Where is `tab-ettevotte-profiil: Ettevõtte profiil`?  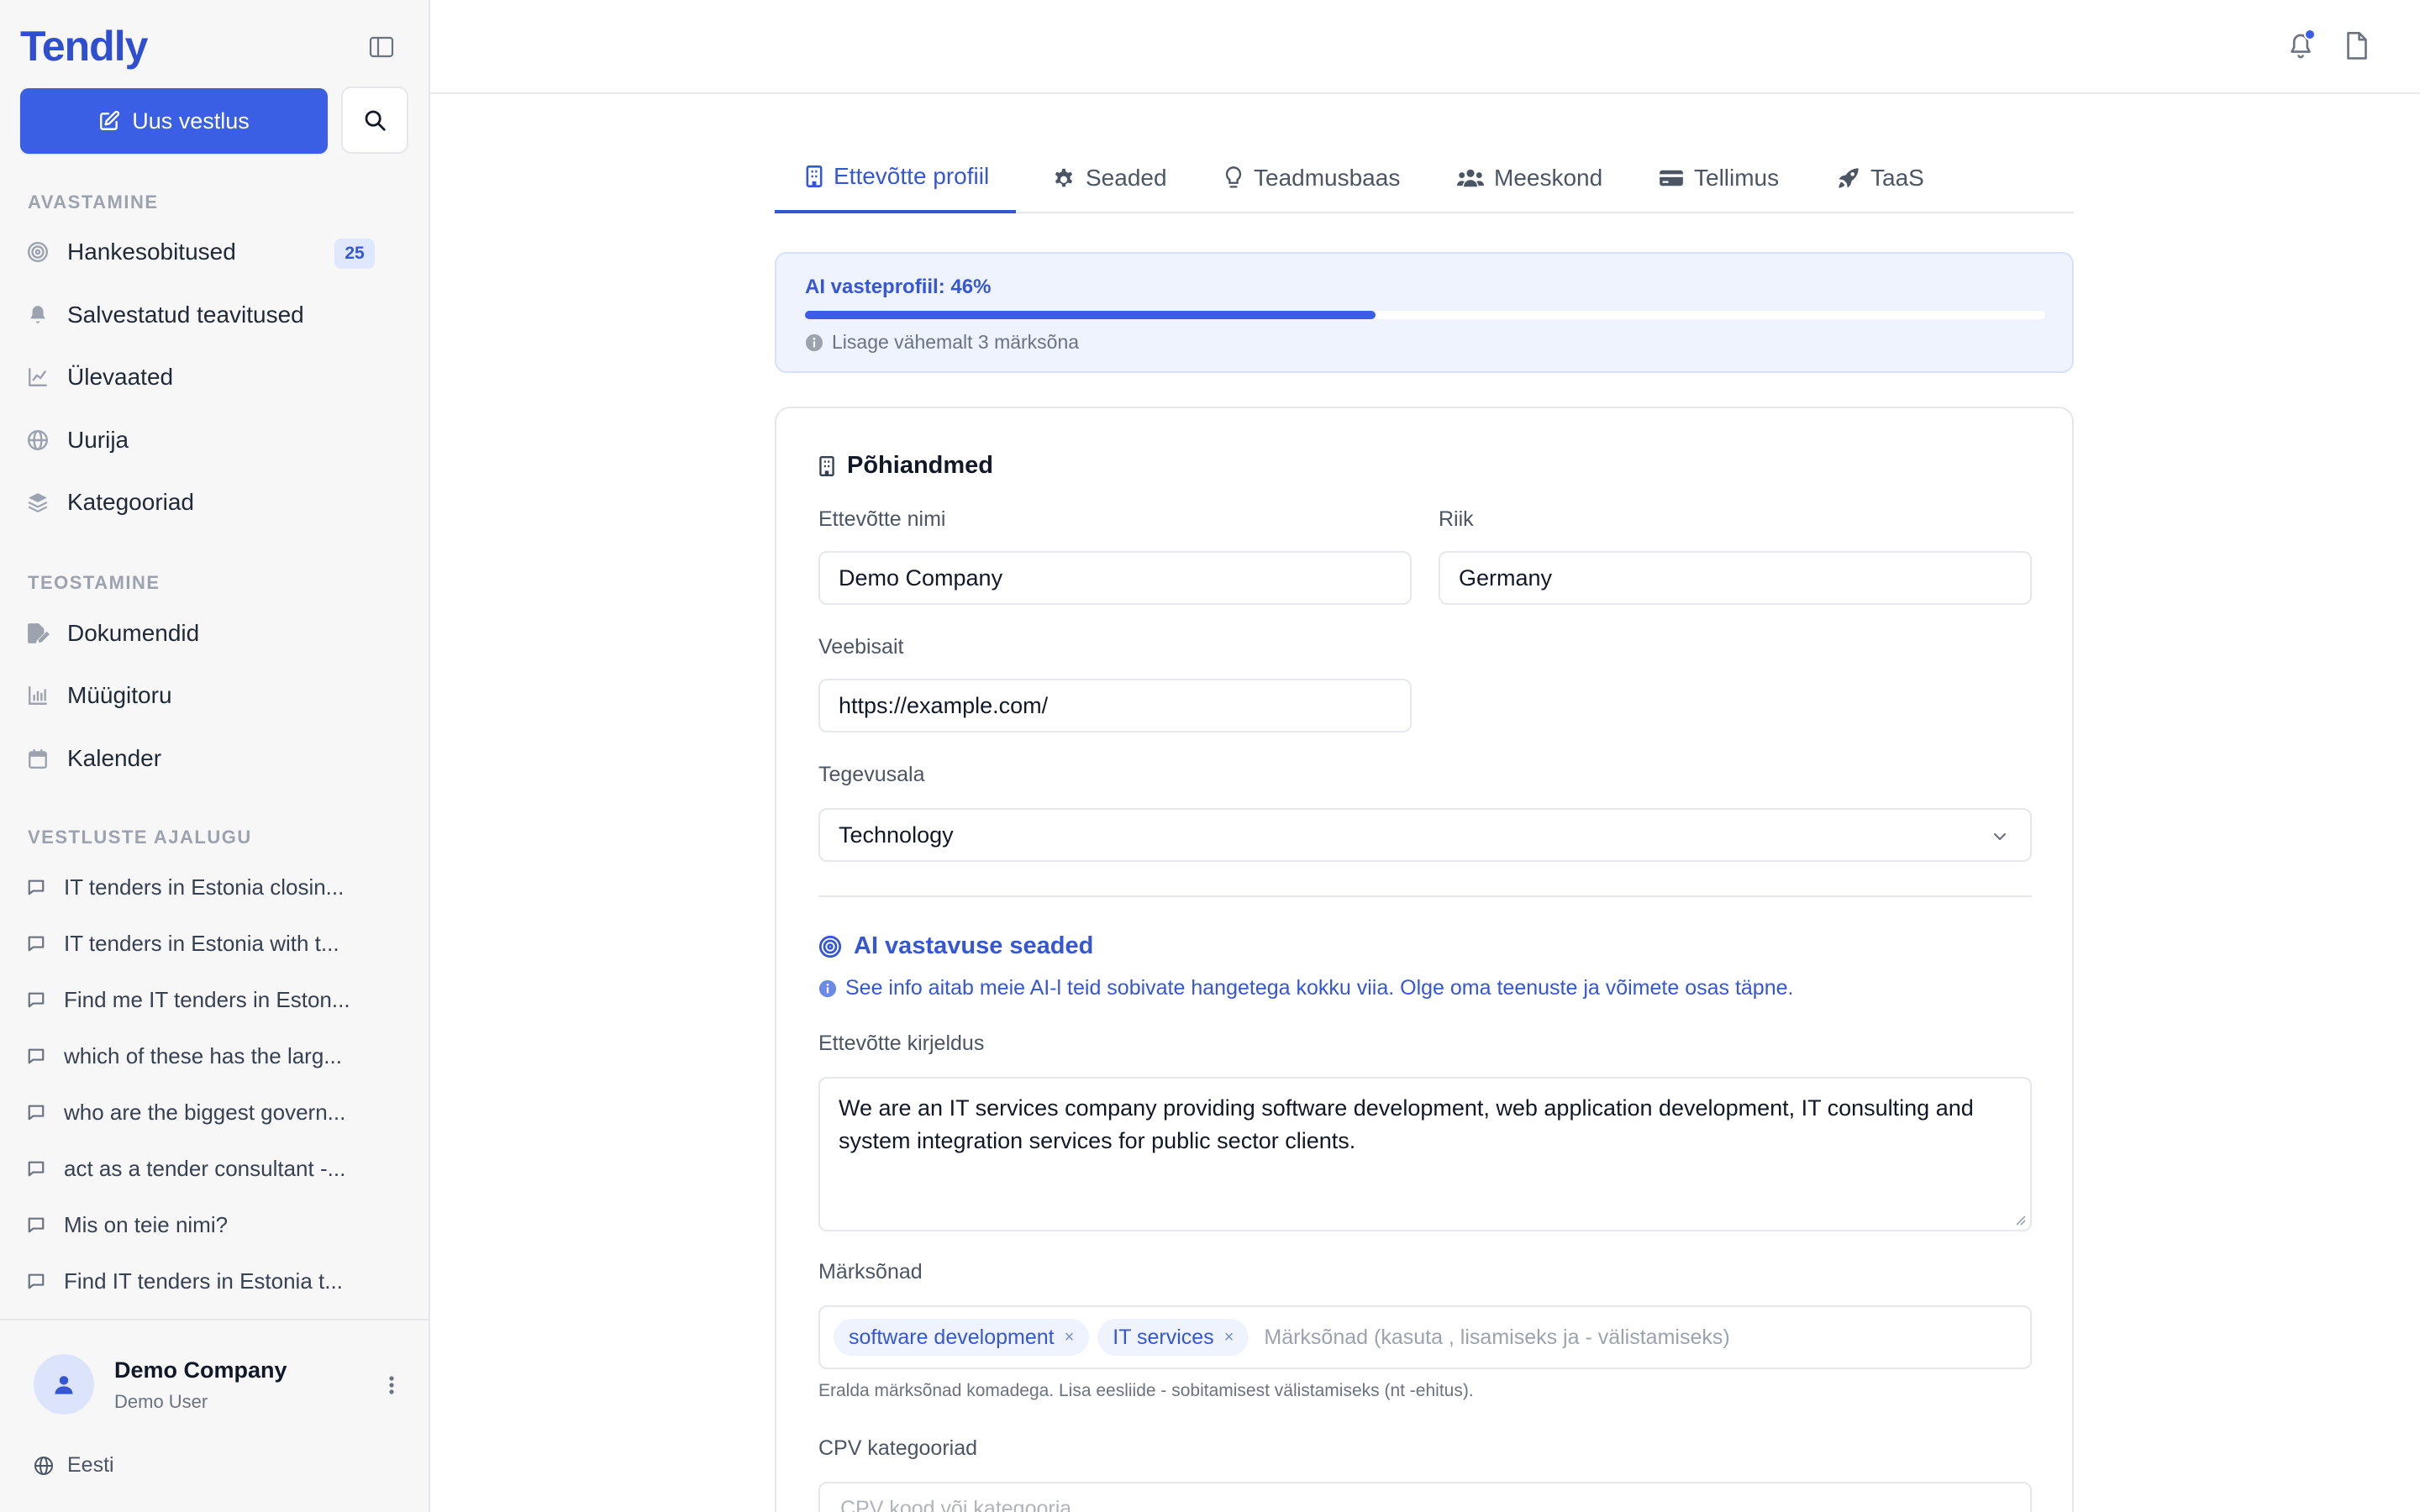
tab-ettevotte-profiil: Ettevõtte profiil is located at coordinates (896, 178).